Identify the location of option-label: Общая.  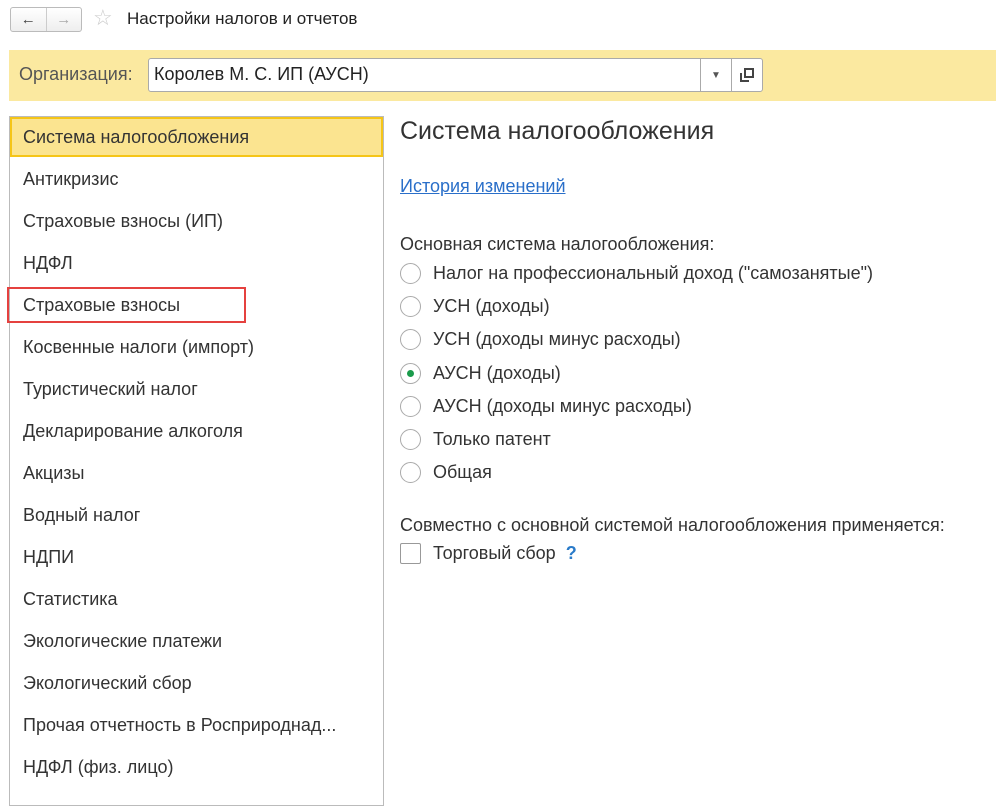
(462, 472).